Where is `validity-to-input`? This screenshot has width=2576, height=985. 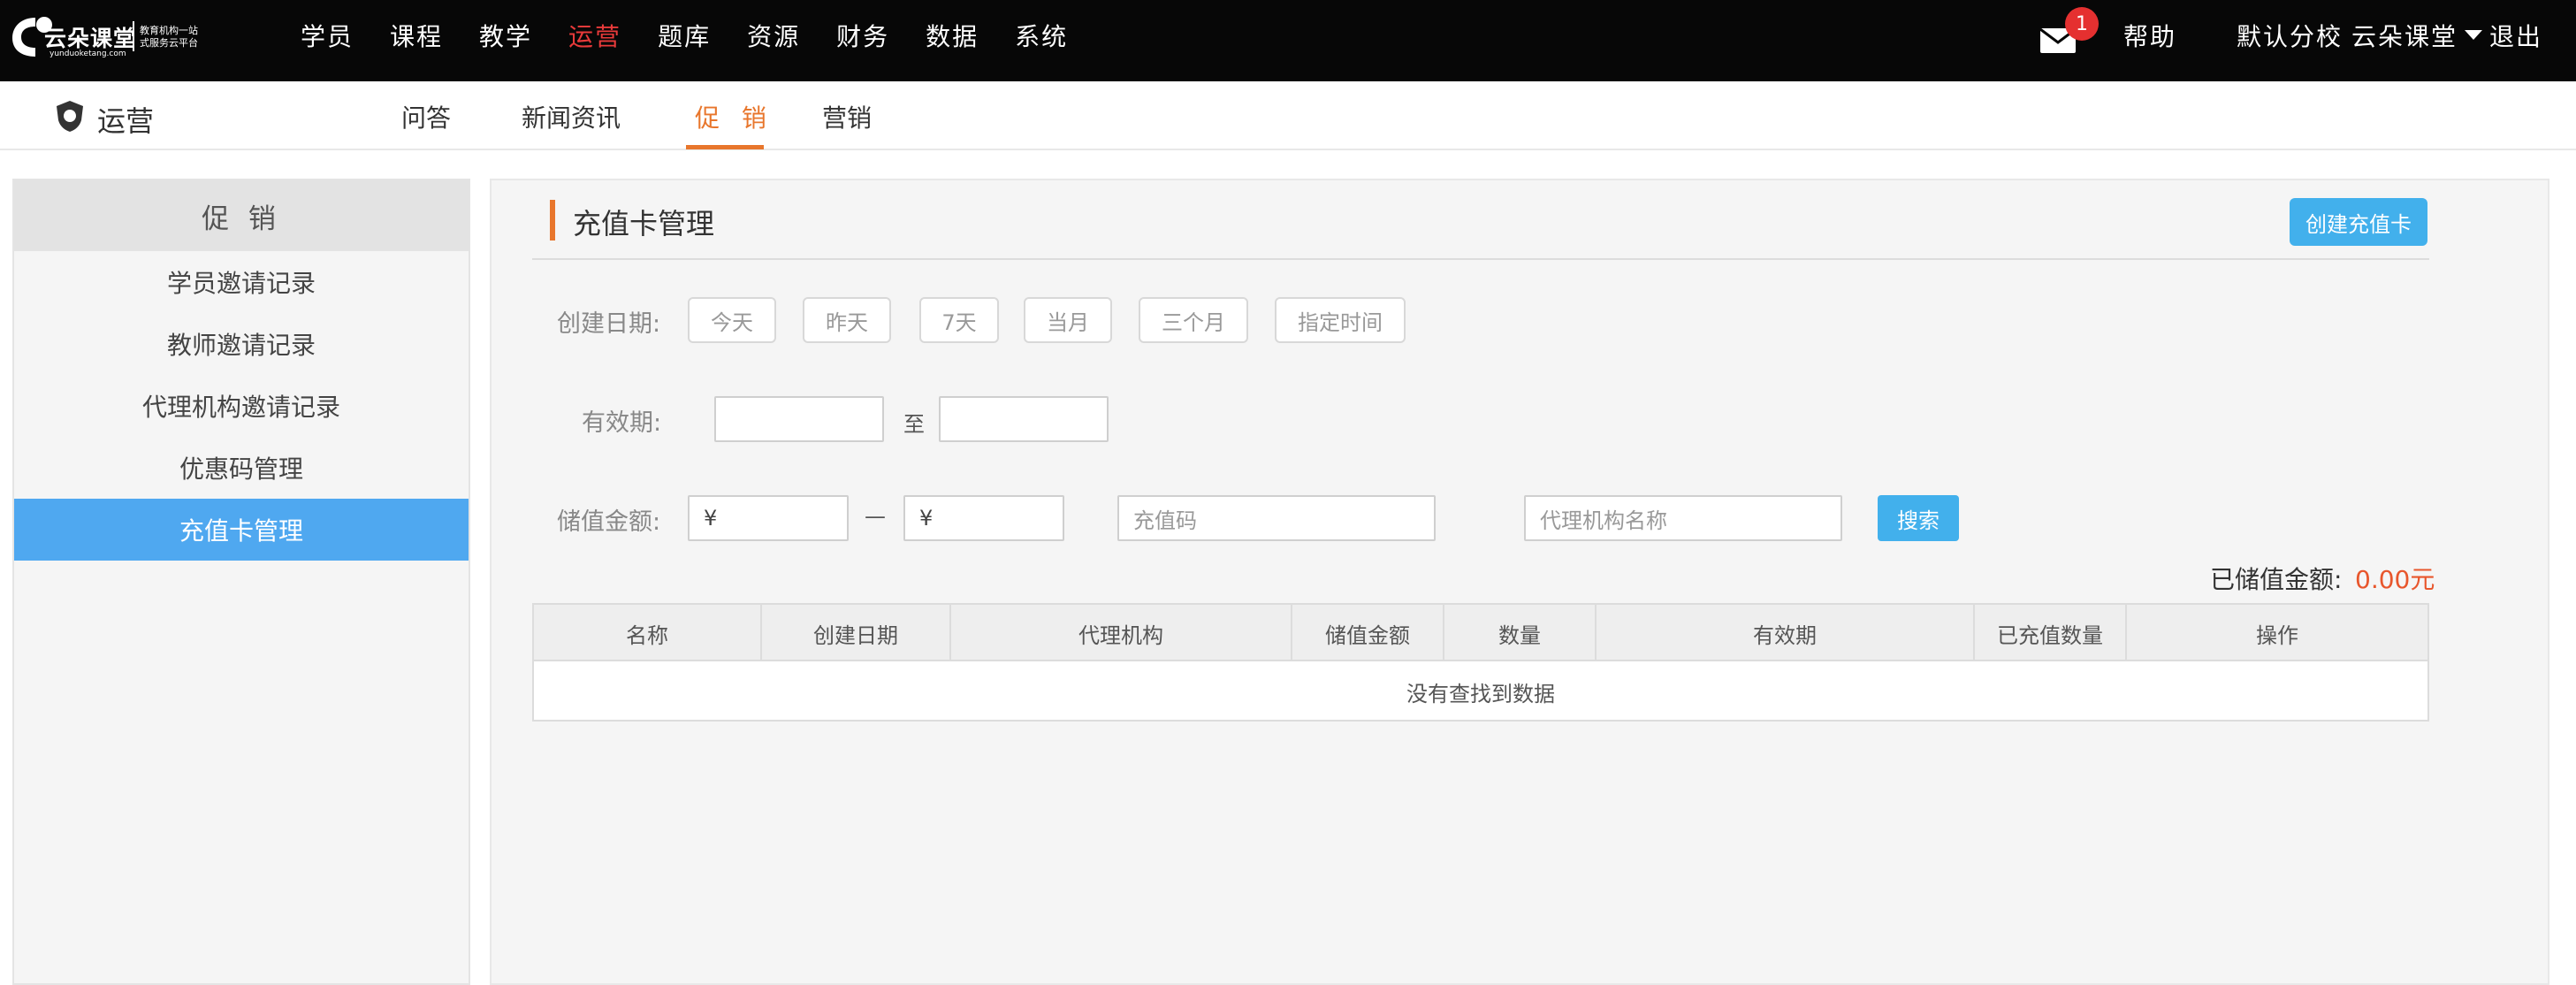
validity-to-input is located at coordinates (1024, 419).